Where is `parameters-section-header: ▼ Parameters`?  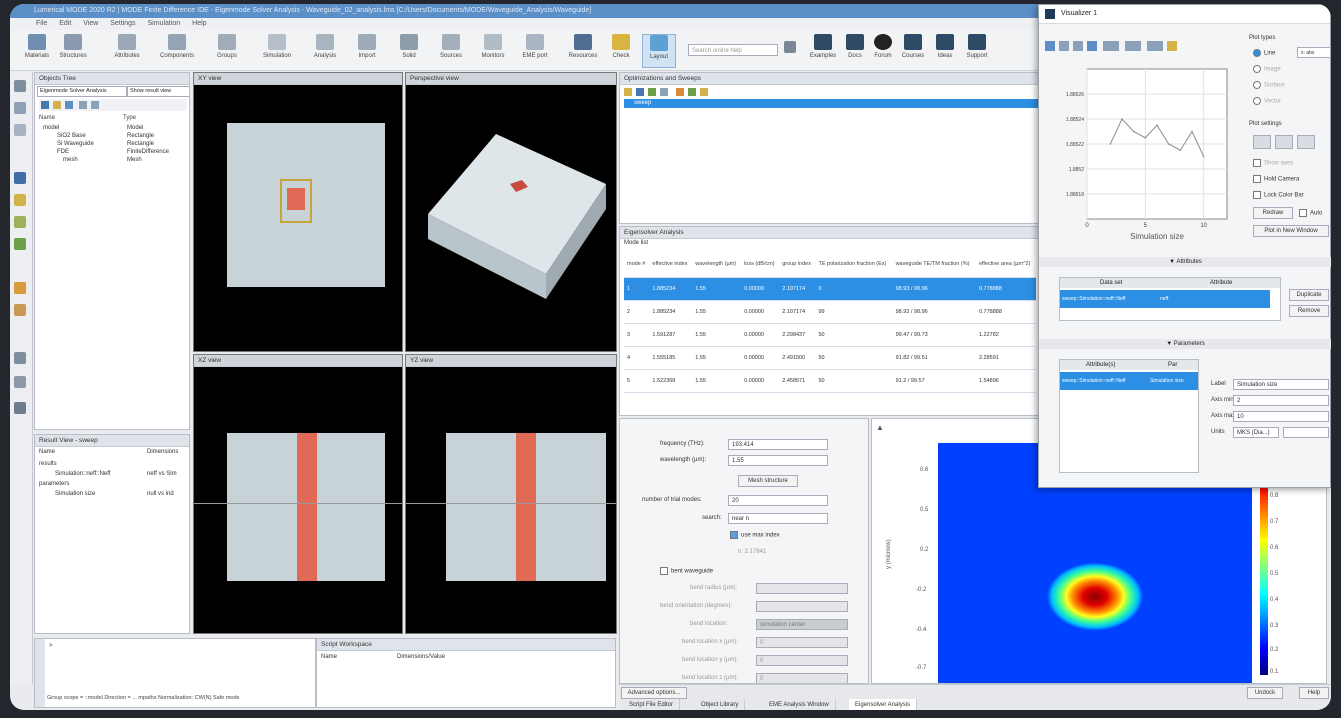
parameters-section-header: ▼ Parameters is located at coordinates (1185, 344).